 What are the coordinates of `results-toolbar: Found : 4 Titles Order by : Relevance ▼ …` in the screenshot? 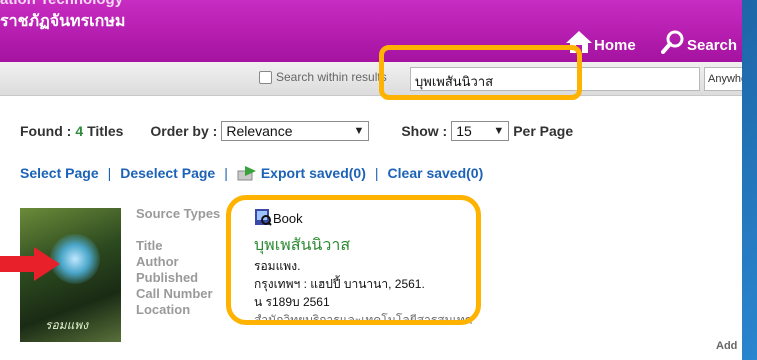 It's located at (380, 131).